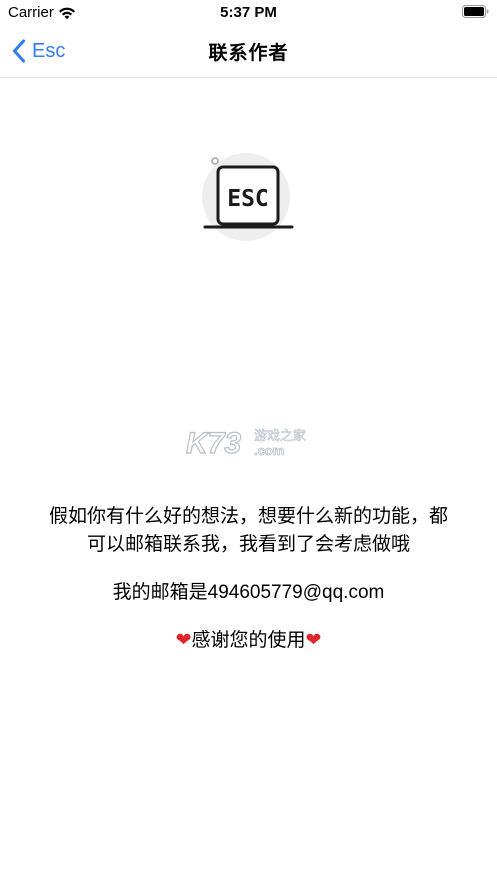 This screenshot has height=883, width=497. I want to click on status-time: 5:37 PM, so click(248, 12).